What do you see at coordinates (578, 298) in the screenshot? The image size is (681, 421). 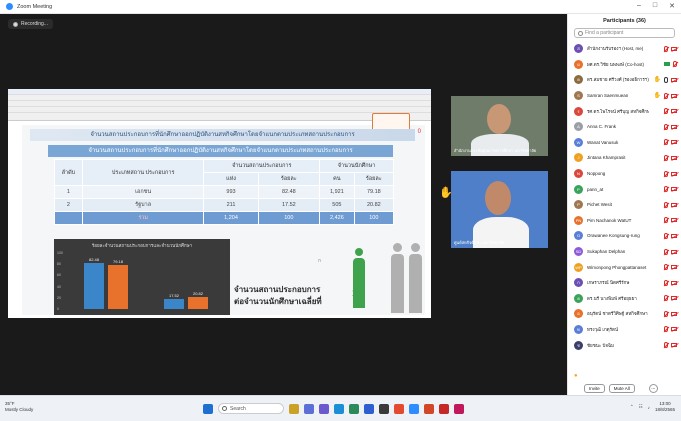 I see `avatar: ด` at bounding box center [578, 298].